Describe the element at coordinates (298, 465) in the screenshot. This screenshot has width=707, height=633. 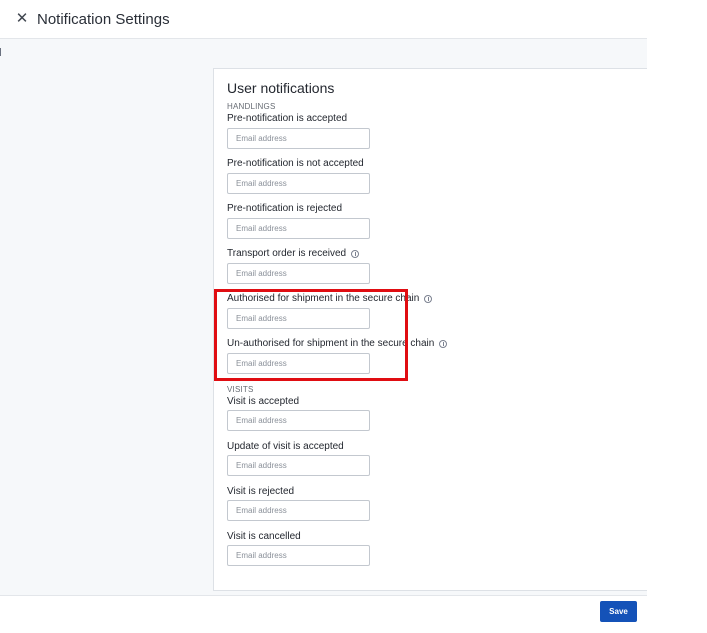
I see `email-input-visit-update-accepted` at that location.